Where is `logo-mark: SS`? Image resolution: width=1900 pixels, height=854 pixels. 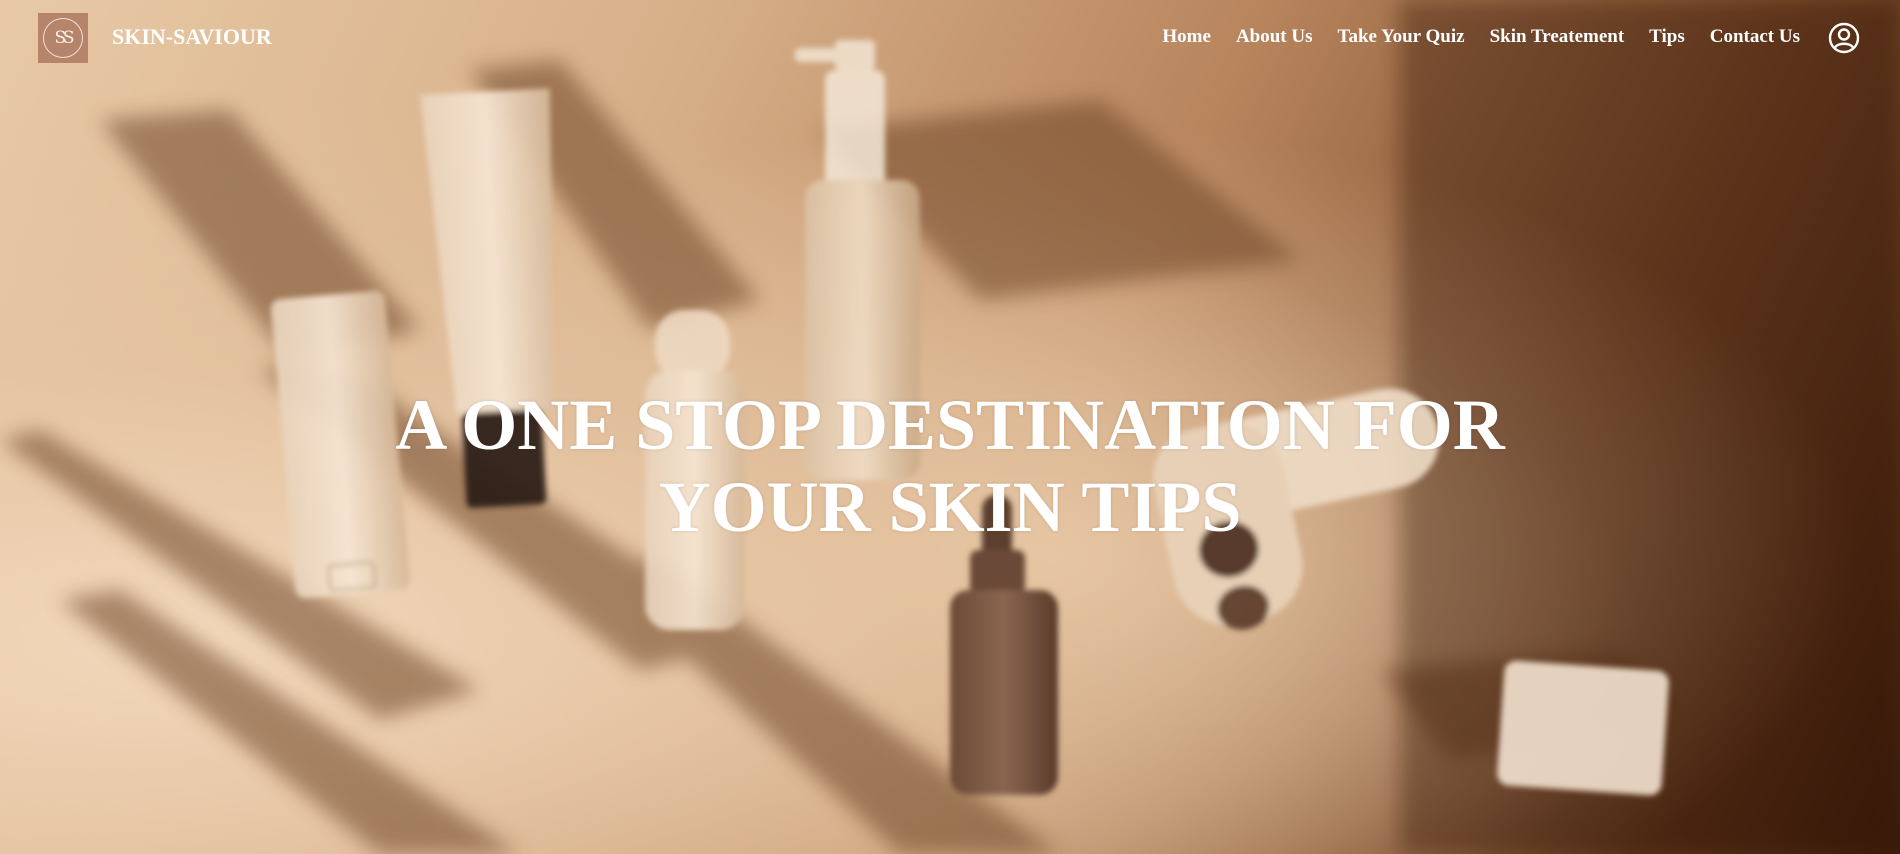
logo-mark: SS is located at coordinates (63, 38).